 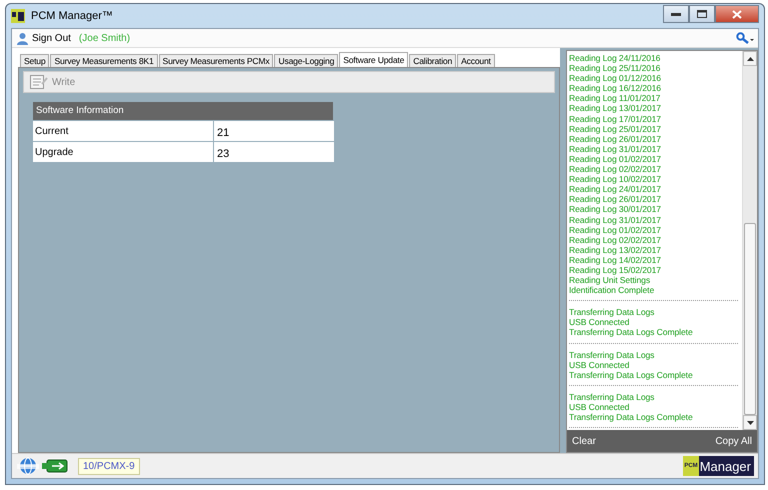 I want to click on table-cell: Current, so click(x=123, y=131).